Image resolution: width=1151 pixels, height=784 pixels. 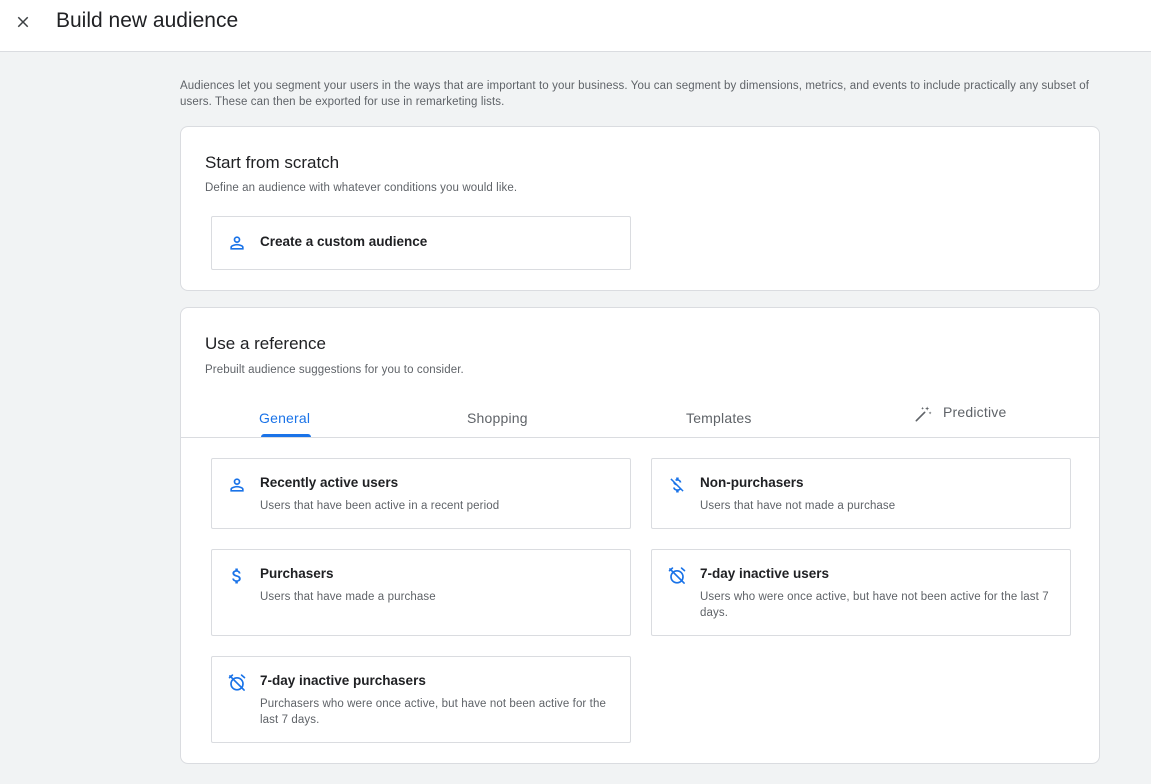 I want to click on option-title: 7-day inactive purchasers, so click(x=343, y=680).